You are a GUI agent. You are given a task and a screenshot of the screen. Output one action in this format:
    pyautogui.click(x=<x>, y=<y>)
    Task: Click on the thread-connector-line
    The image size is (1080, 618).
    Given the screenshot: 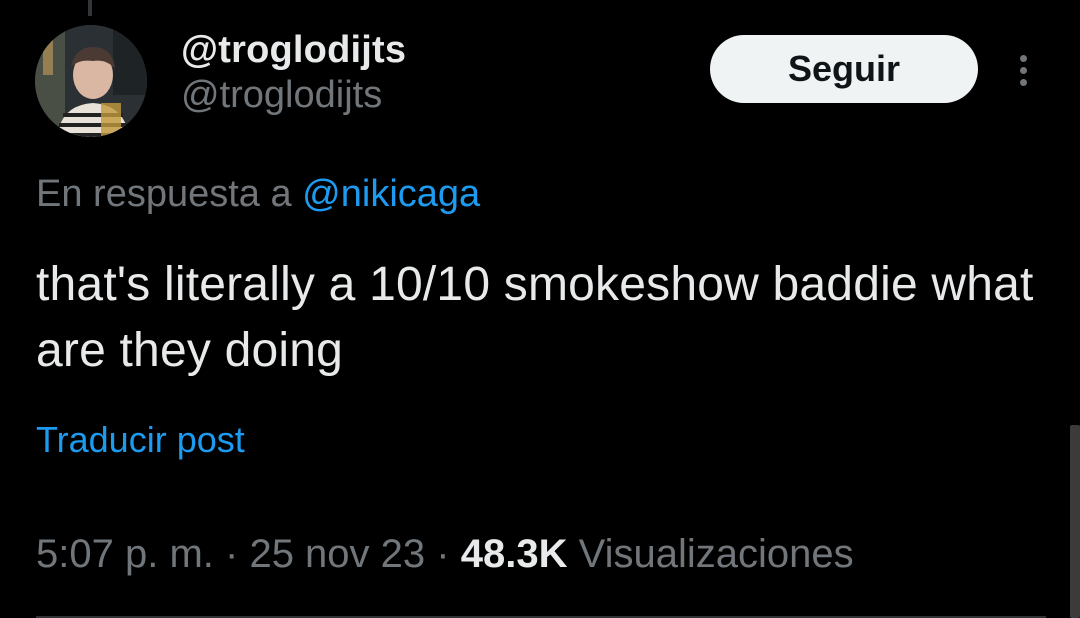 What is the action you would take?
    pyautogui.click(x=90, y=8)
    